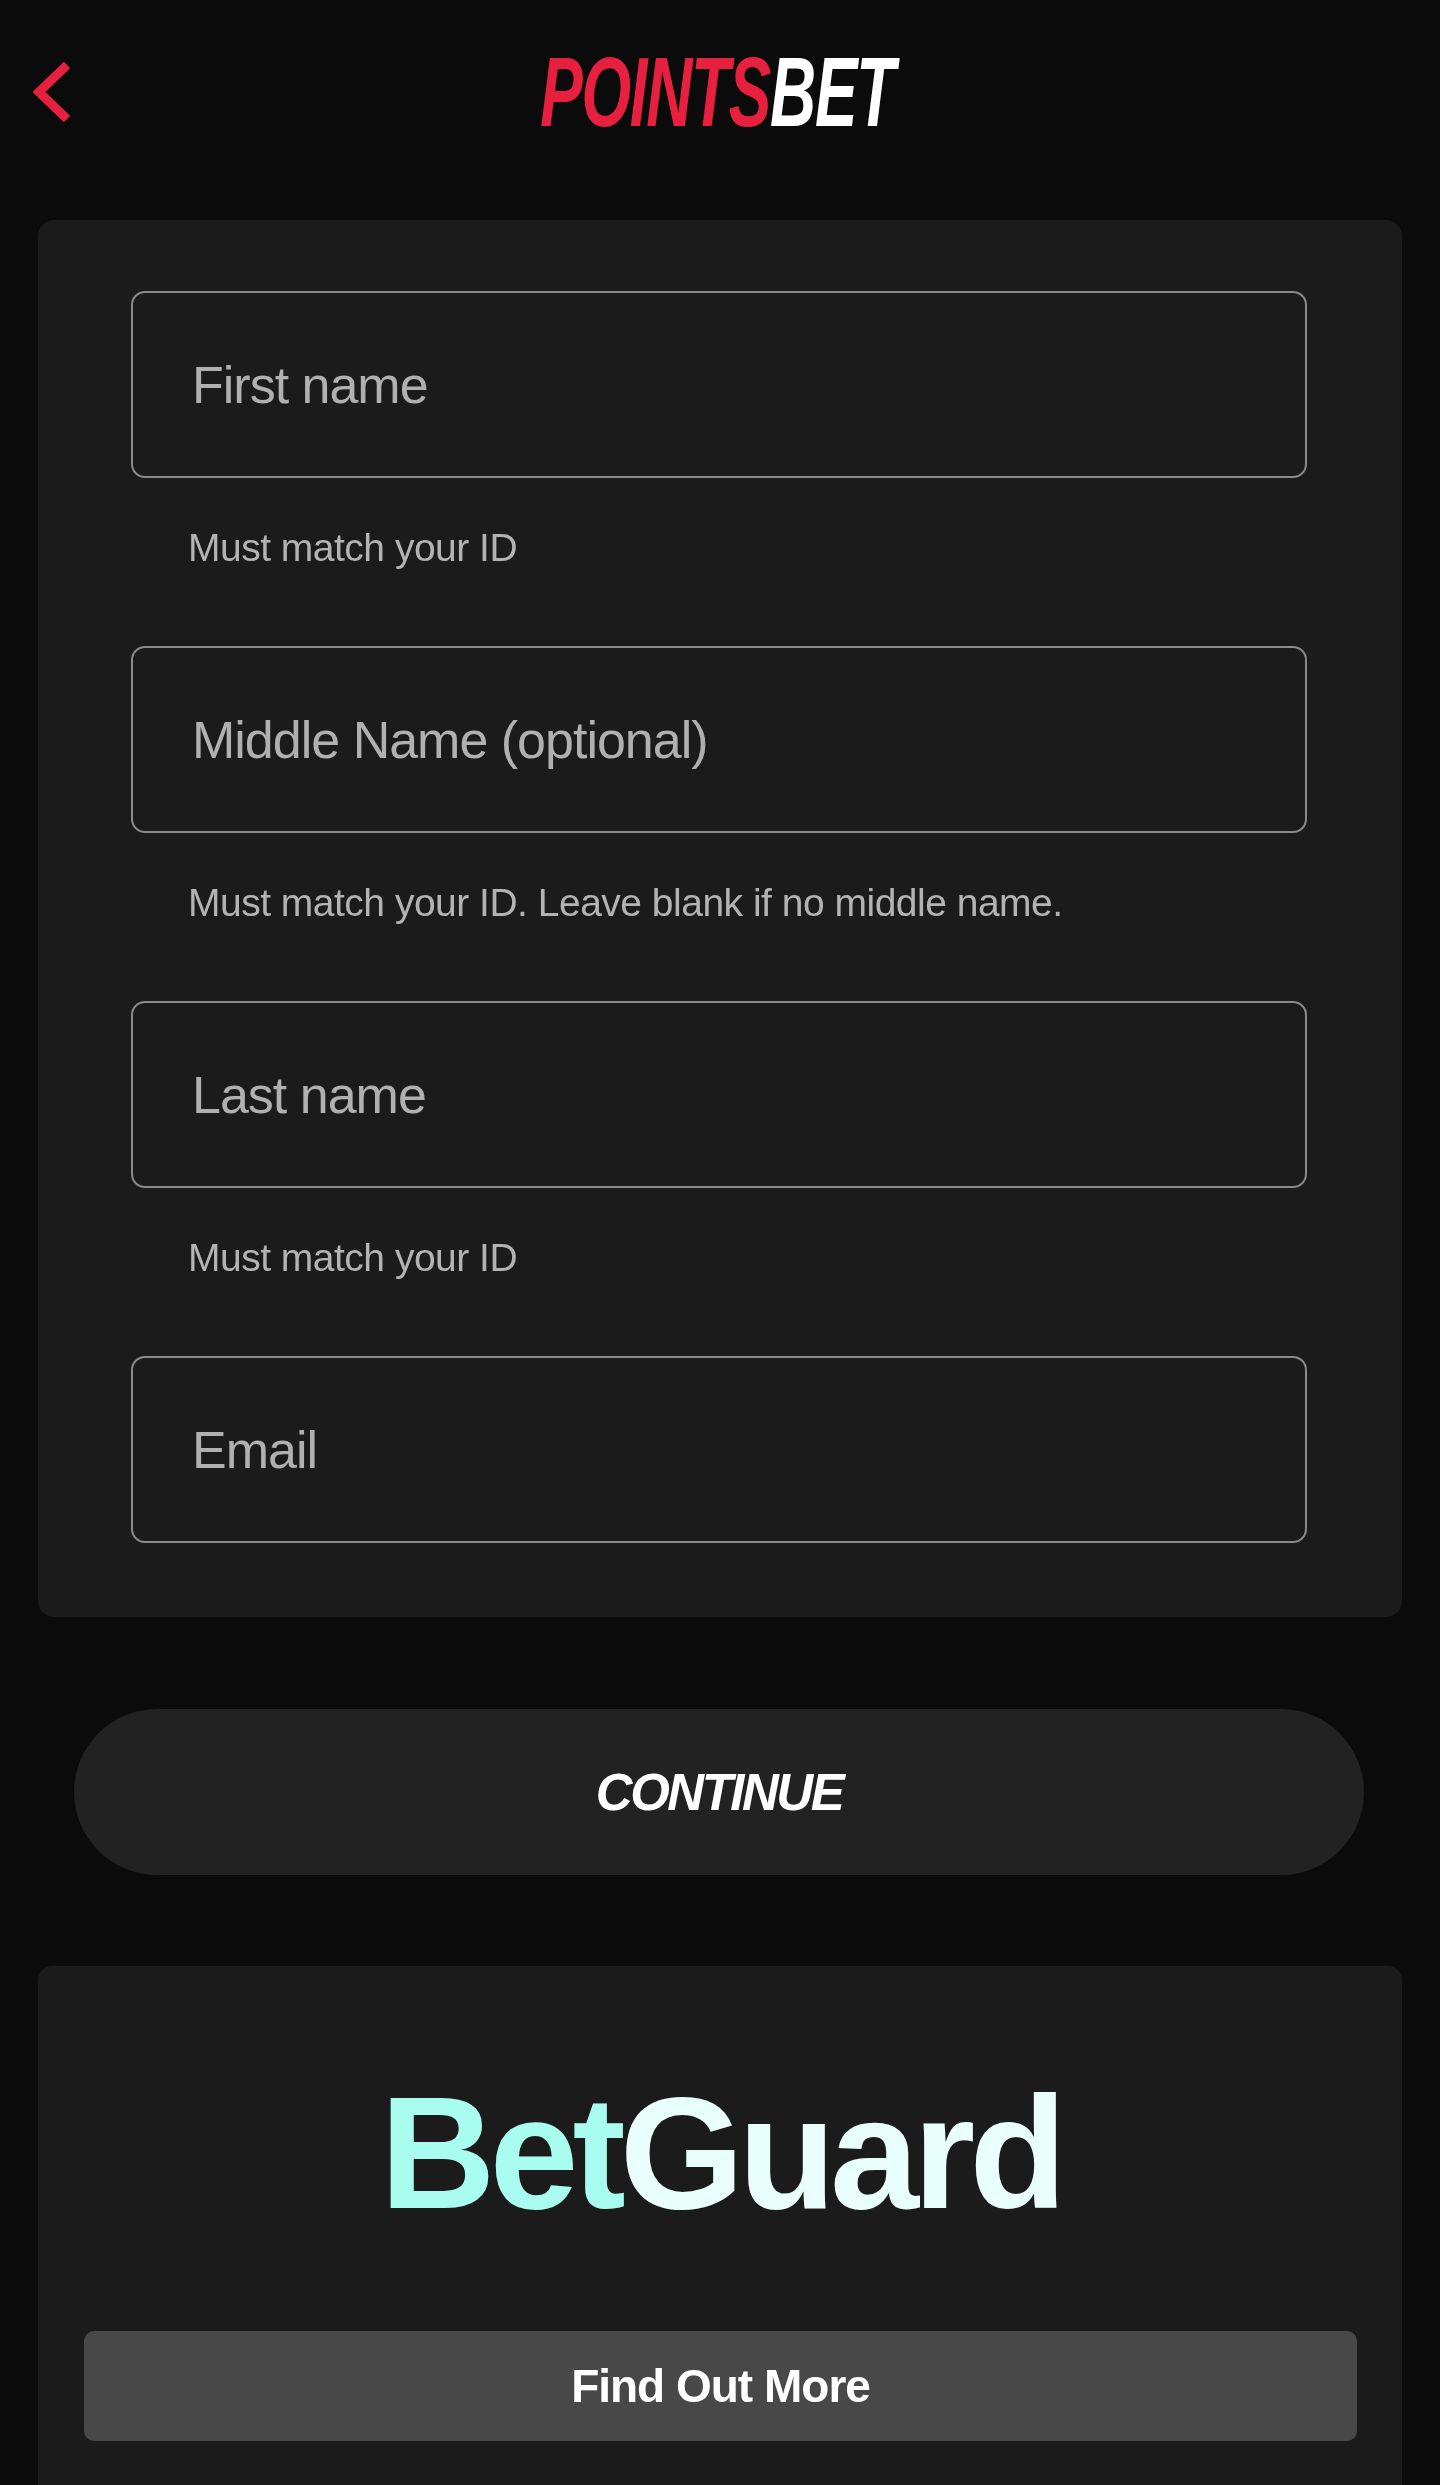 The width and height of the screenshot is (1440, 2485). I want to click on input-field: First name, so click(719, 384).